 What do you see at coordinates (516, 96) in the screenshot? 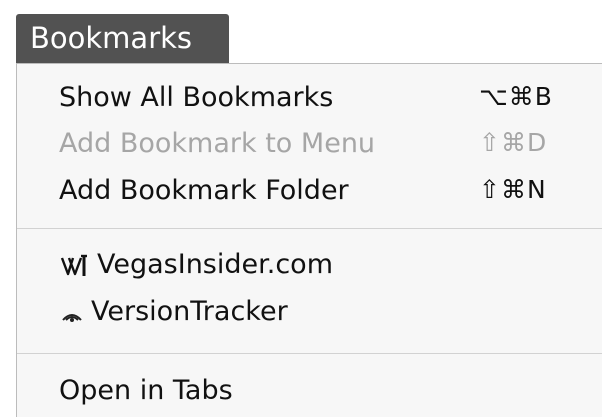
I see `keyboard-shortcut: ⌥⌘B` at bounding box center [516, 96].